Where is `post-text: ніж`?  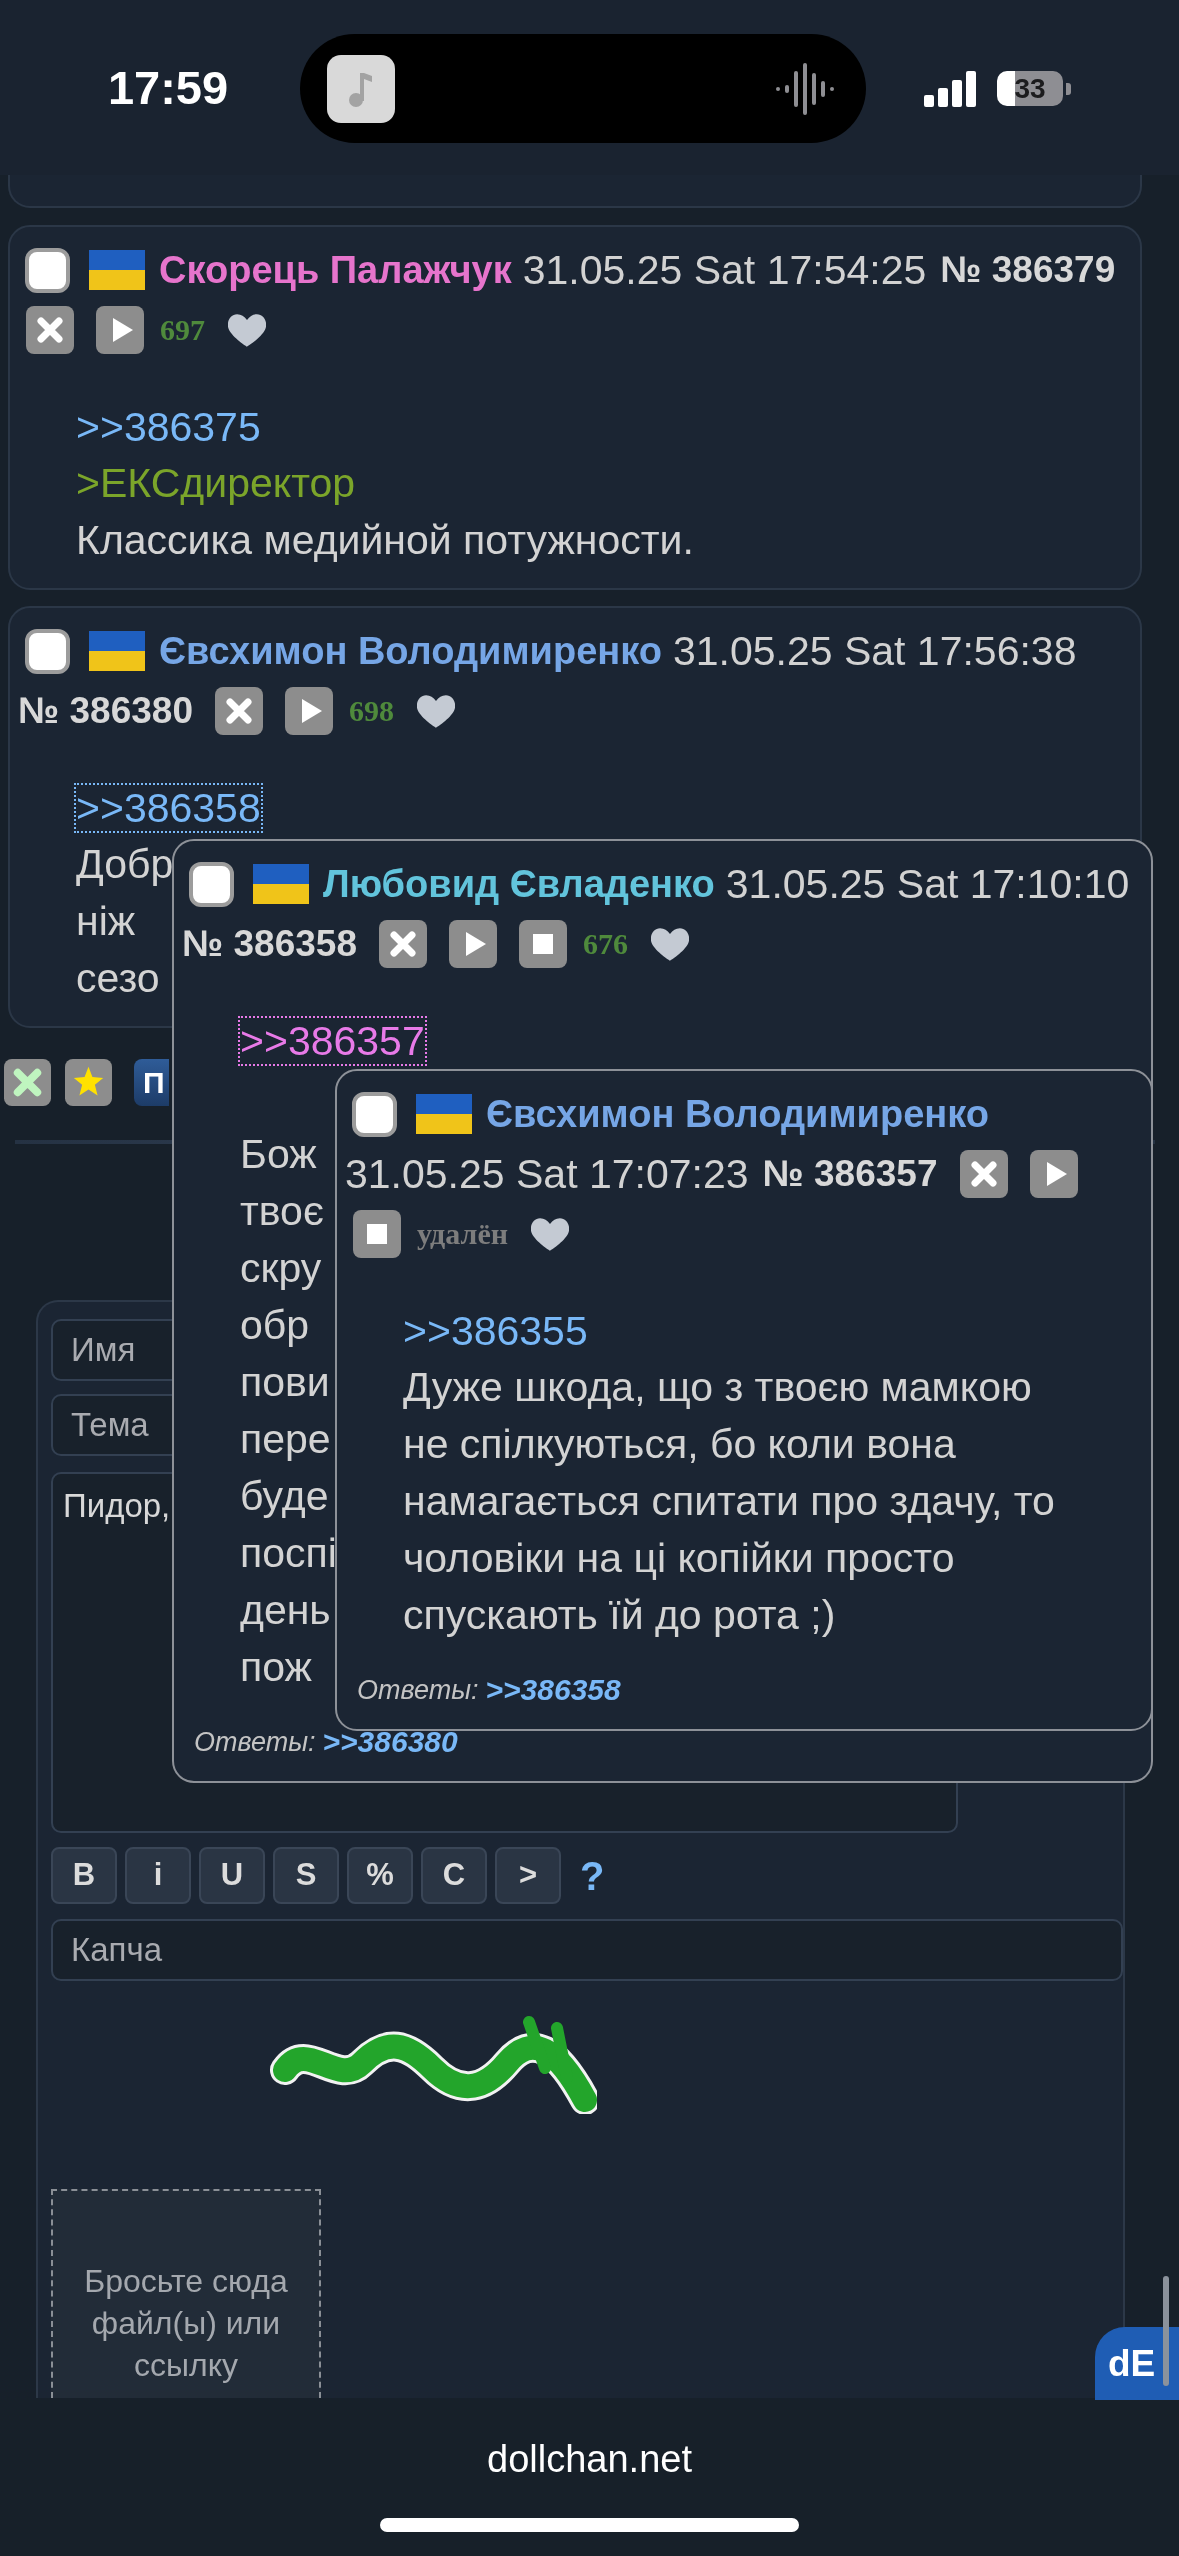
post-text: ніж is located at coordinates (106, 921).